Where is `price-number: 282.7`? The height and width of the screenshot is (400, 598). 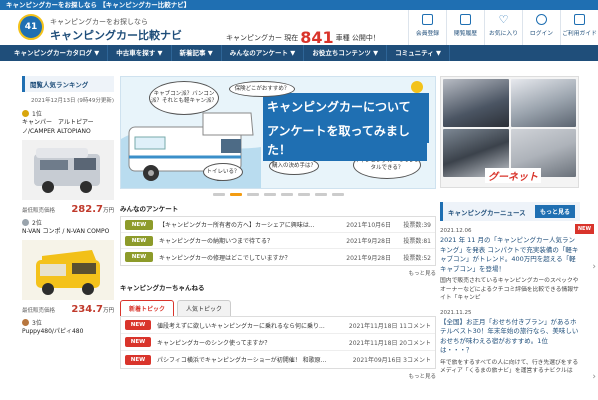
price-number: 282.7 is located at coordinates (87, 209).